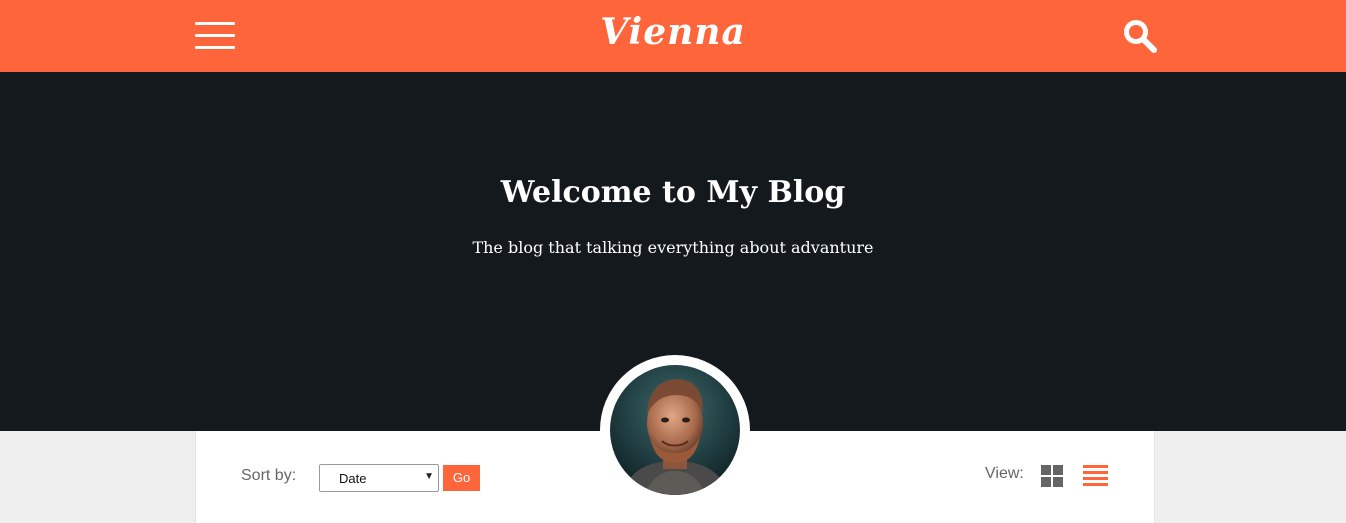  What do you see at coordinates (1140, 36) in the screenshot?
I see `search-icon` at bounding box center [1140, 36].